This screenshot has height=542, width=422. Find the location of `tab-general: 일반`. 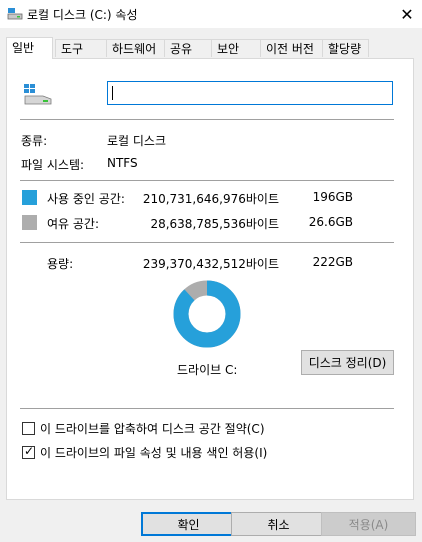

tab-general: 일반 is located at coordinates (29, 48).